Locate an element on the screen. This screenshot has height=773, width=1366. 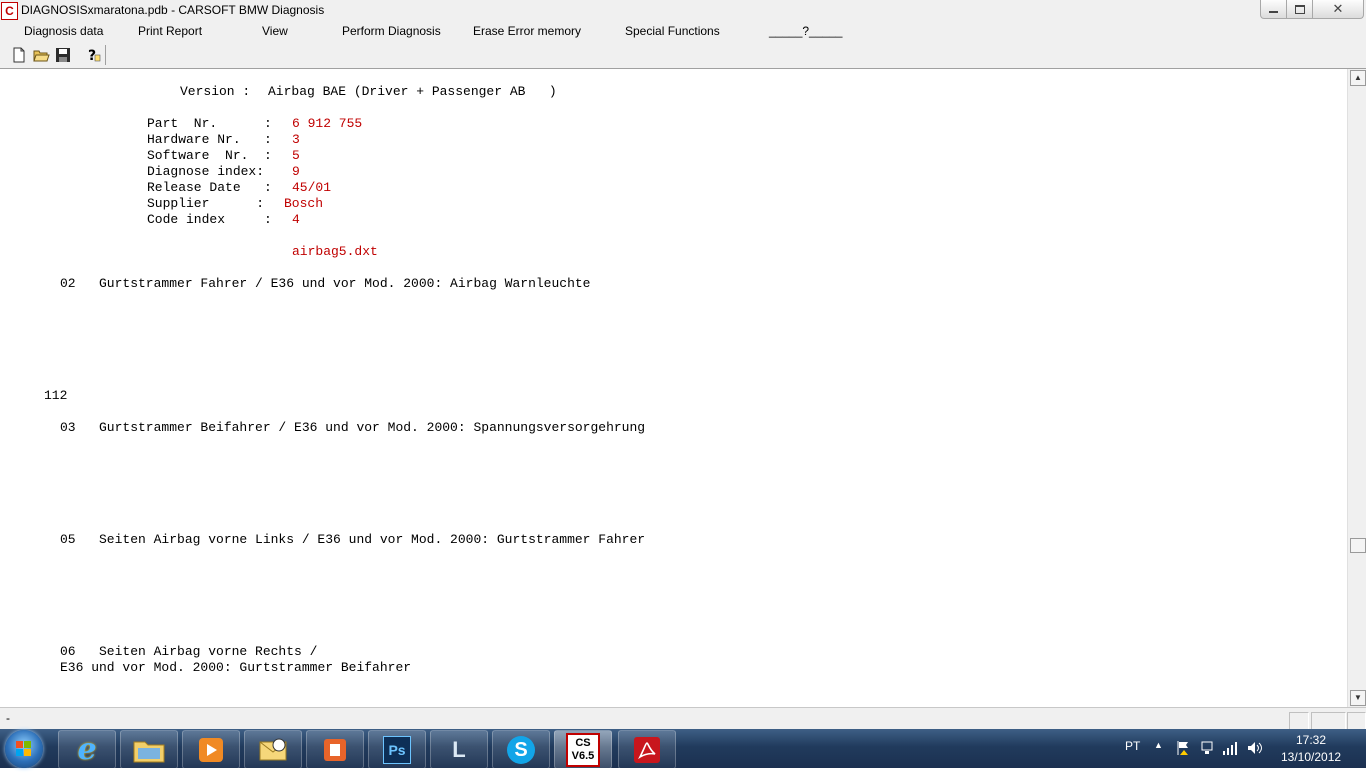
office-icon is located at coordinates (335, 749).